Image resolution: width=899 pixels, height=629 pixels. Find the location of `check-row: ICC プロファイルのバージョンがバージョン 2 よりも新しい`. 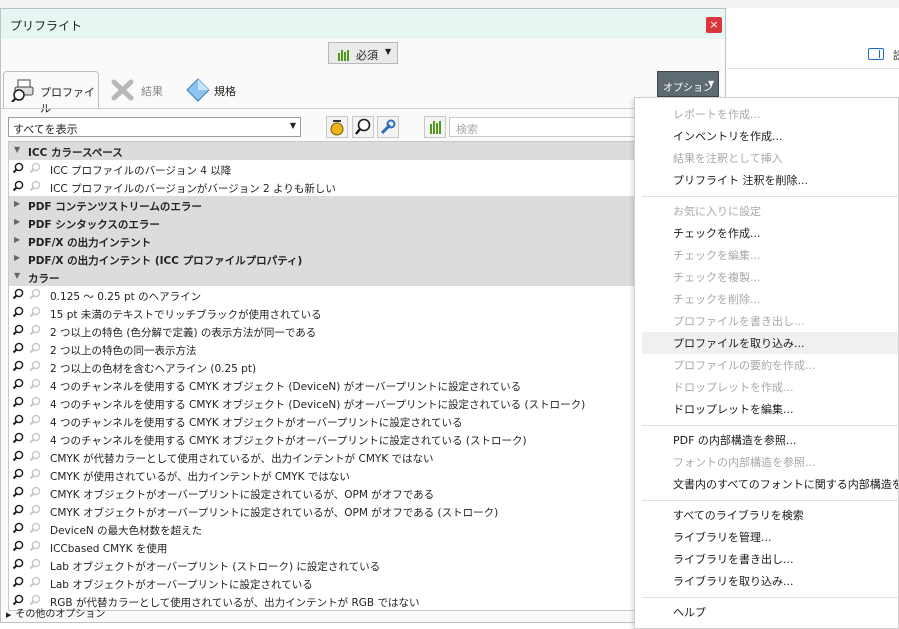

check-row: ICC プロファイルのバージョンがバージョン 2 よりも新しい is located at coordinates (324, 187).